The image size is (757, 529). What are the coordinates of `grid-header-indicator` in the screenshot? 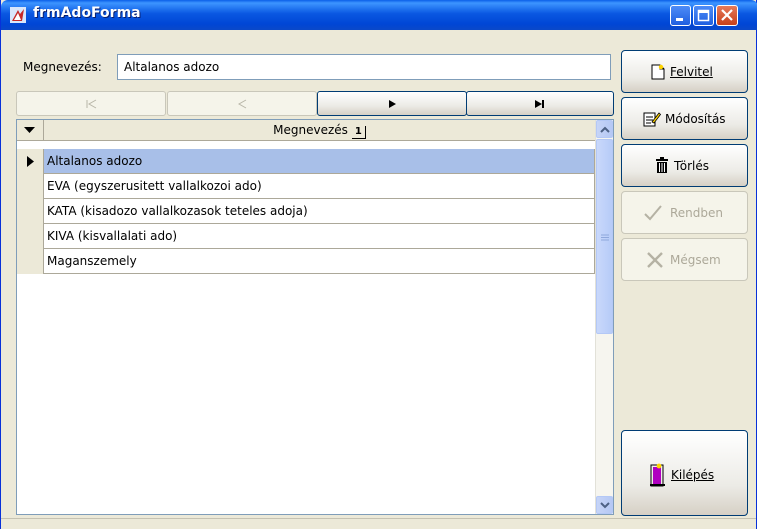 It's located at (30, 130).